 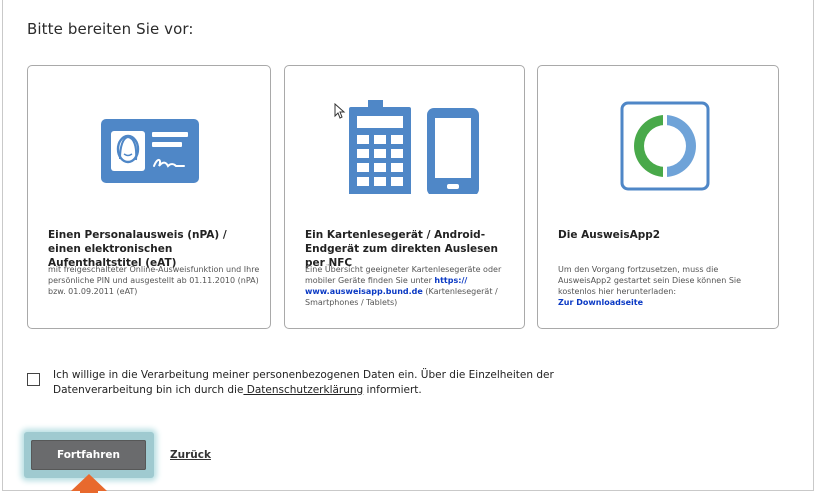 I want to click on consent-checkbox, so click(x=33, y=379).